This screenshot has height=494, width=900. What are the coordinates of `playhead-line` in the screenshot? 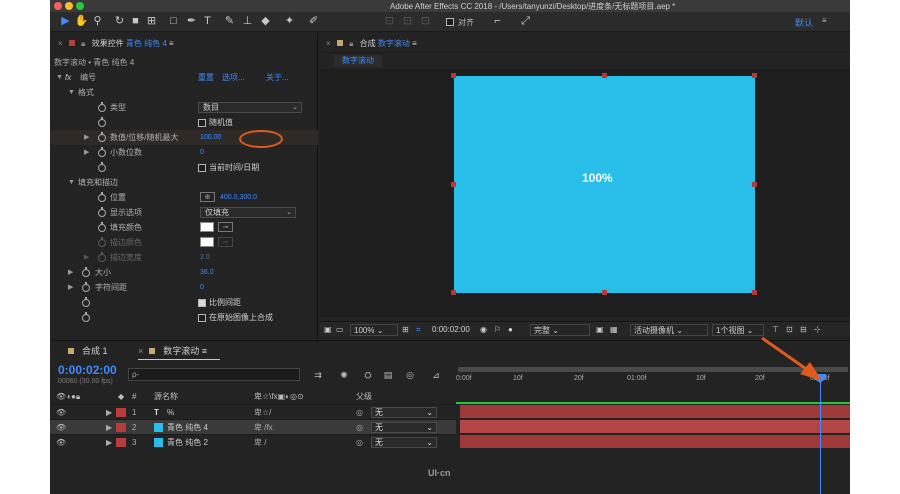 It's located at (820, 435).